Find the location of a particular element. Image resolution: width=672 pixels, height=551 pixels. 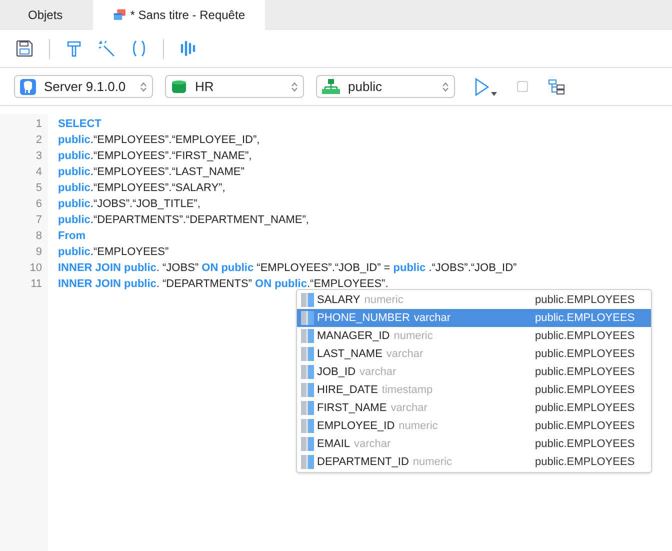

code-line: INNER JOIN public. “DEPARTMENTS” ON public.“EMPLOYEES”. is located at coordinates (224, 284).